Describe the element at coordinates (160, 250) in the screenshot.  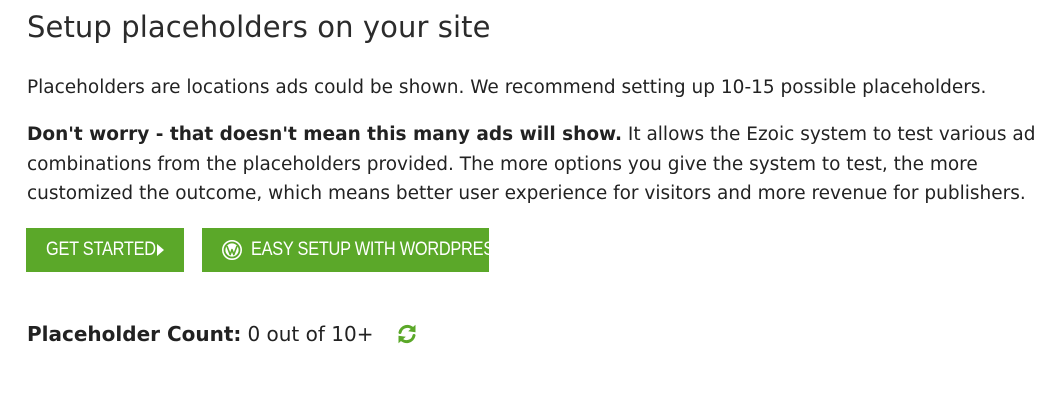
I see `caret-right-icon` at that location.